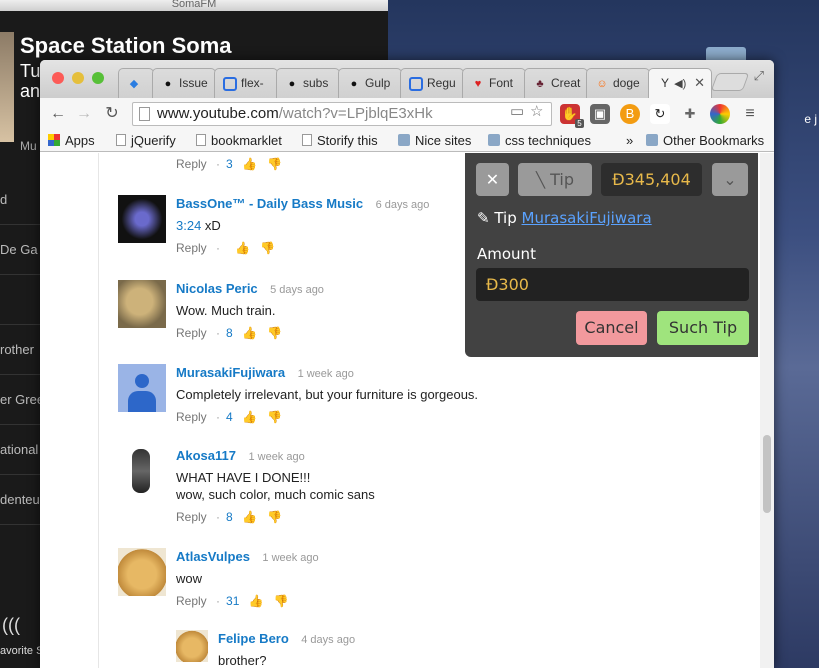 The height and width of the screenshot is (668, 819). I want to click on sync-icon: ↻, so click(660, 114).